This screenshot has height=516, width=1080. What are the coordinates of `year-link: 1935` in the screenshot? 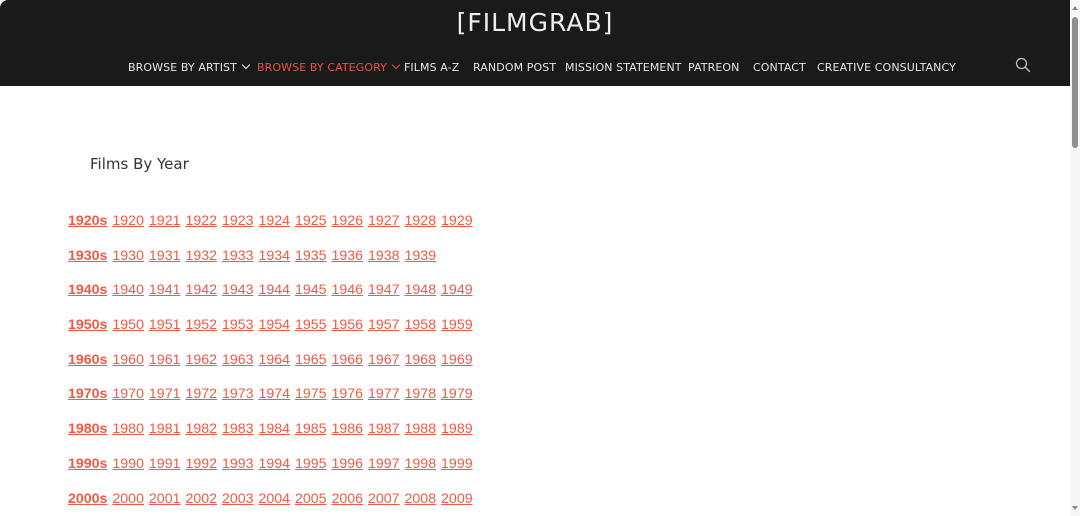 It's located at (311, 256).